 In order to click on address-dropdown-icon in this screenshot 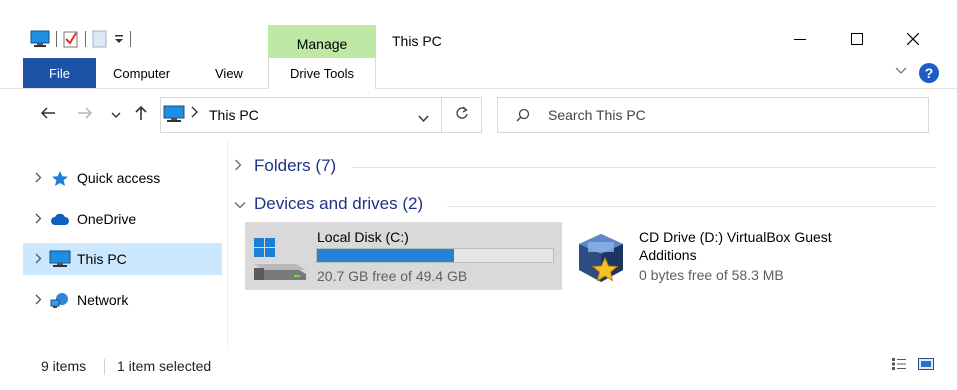, I will do `click(423, 118)`.